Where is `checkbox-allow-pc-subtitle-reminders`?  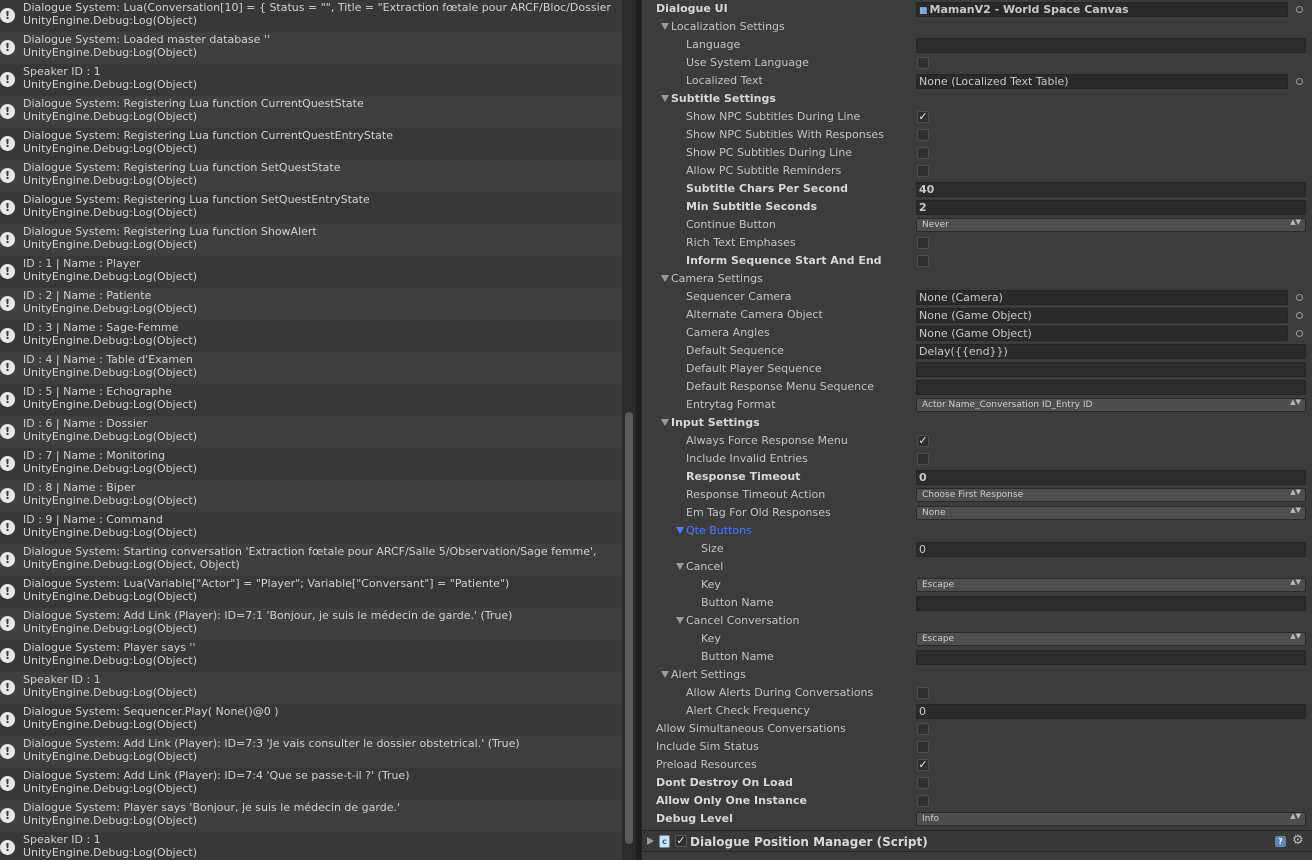 checkbox-allow-pc-subtitle-reminders is located at coordinates (923, 171).